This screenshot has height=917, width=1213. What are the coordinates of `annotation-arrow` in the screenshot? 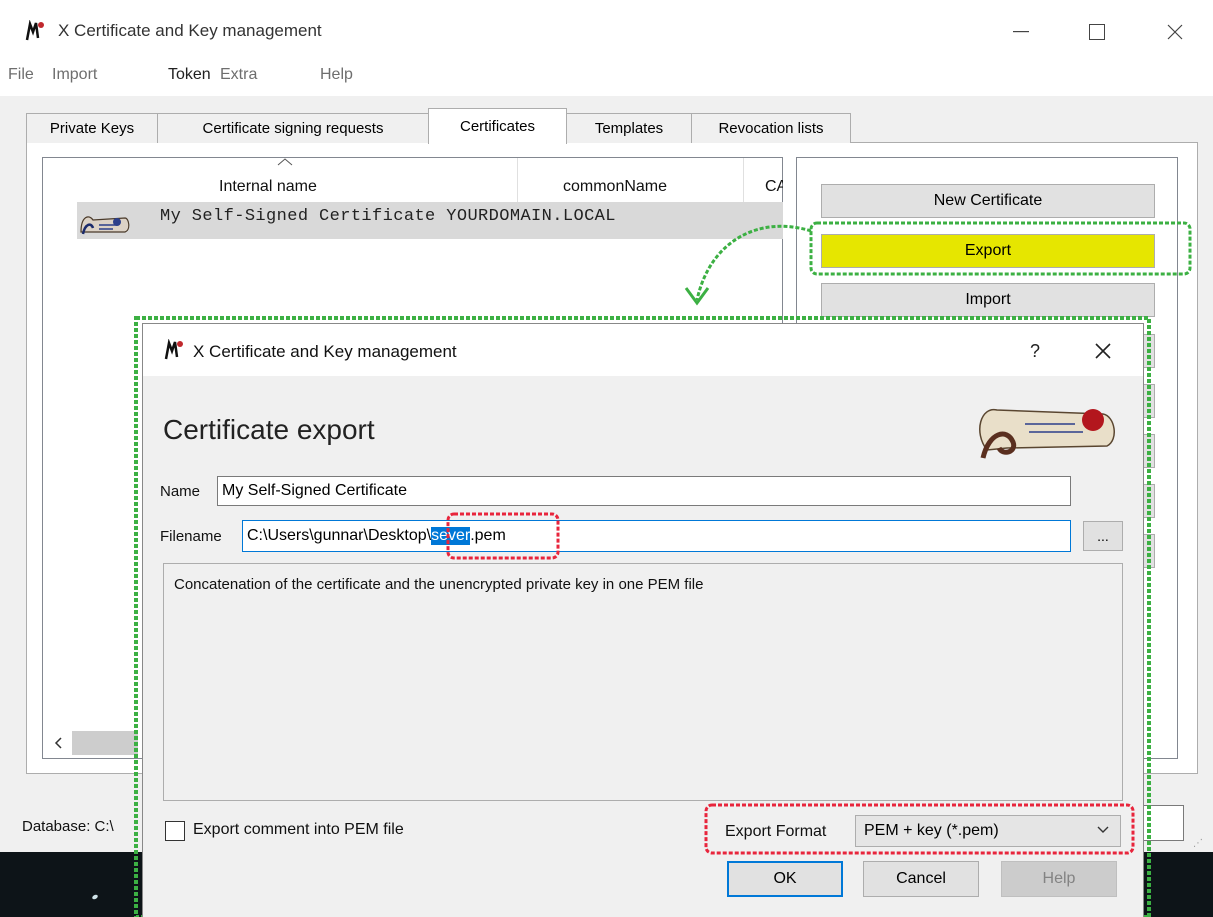 It's located at (753, 262).